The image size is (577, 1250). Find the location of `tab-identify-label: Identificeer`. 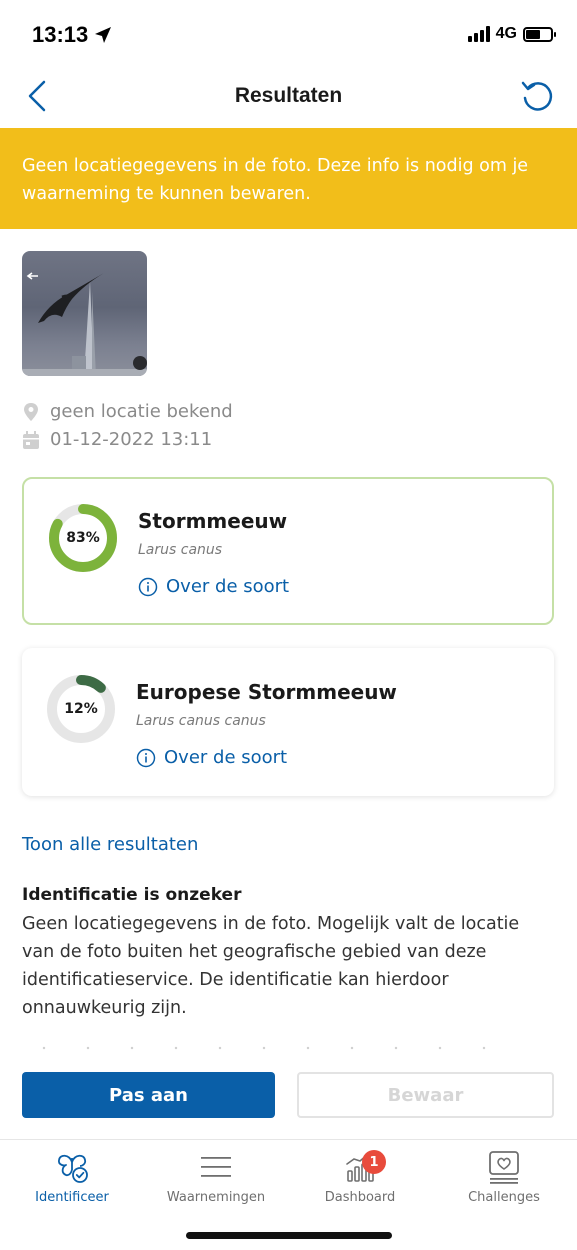

tab-identify-label: Identificeer is located at coordinates (72, 1197).